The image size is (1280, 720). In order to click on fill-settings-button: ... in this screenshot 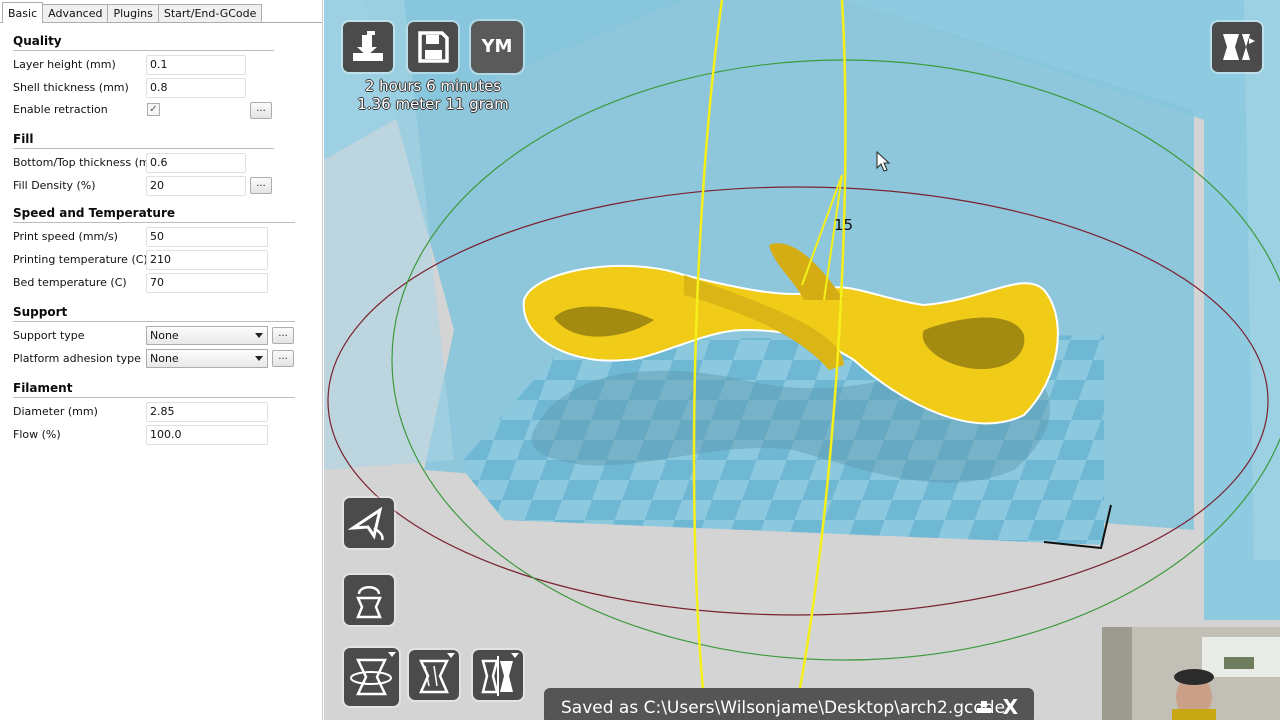, I will do `click(261, 185)`.